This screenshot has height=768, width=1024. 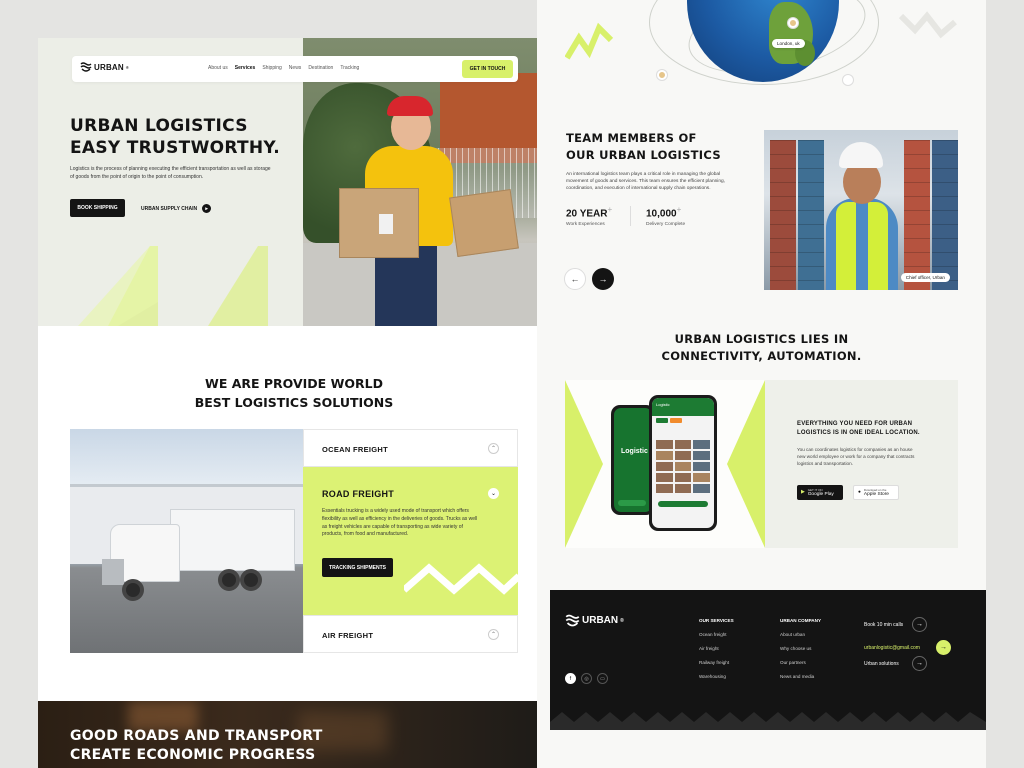 What do you see at coordinates (716, 676) in the screenshot?
I see `footer-link: Warehousing` at bounding box center [716, 676].